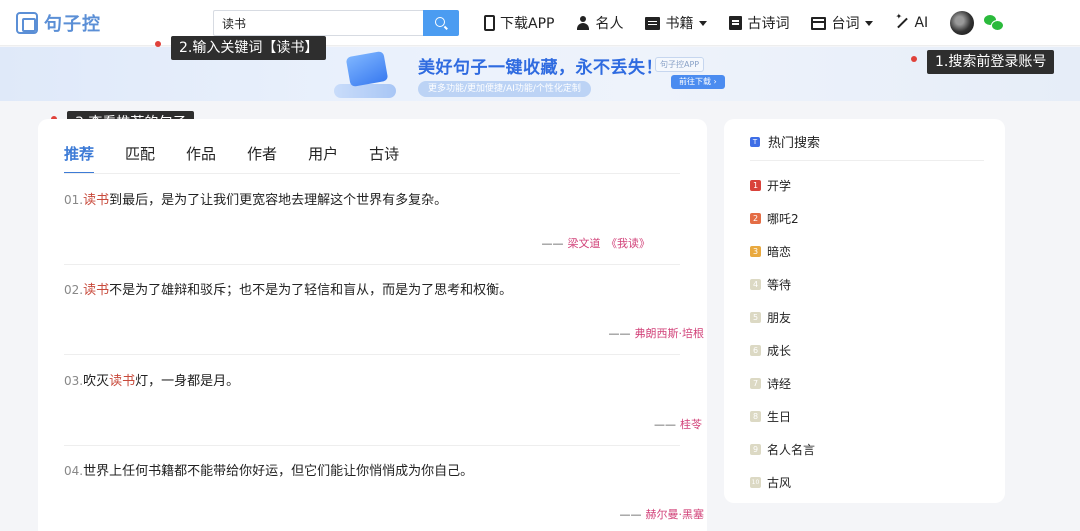 The image size is (1080, 531). I want to click on site-logo: 句子控, so click(58, 23).